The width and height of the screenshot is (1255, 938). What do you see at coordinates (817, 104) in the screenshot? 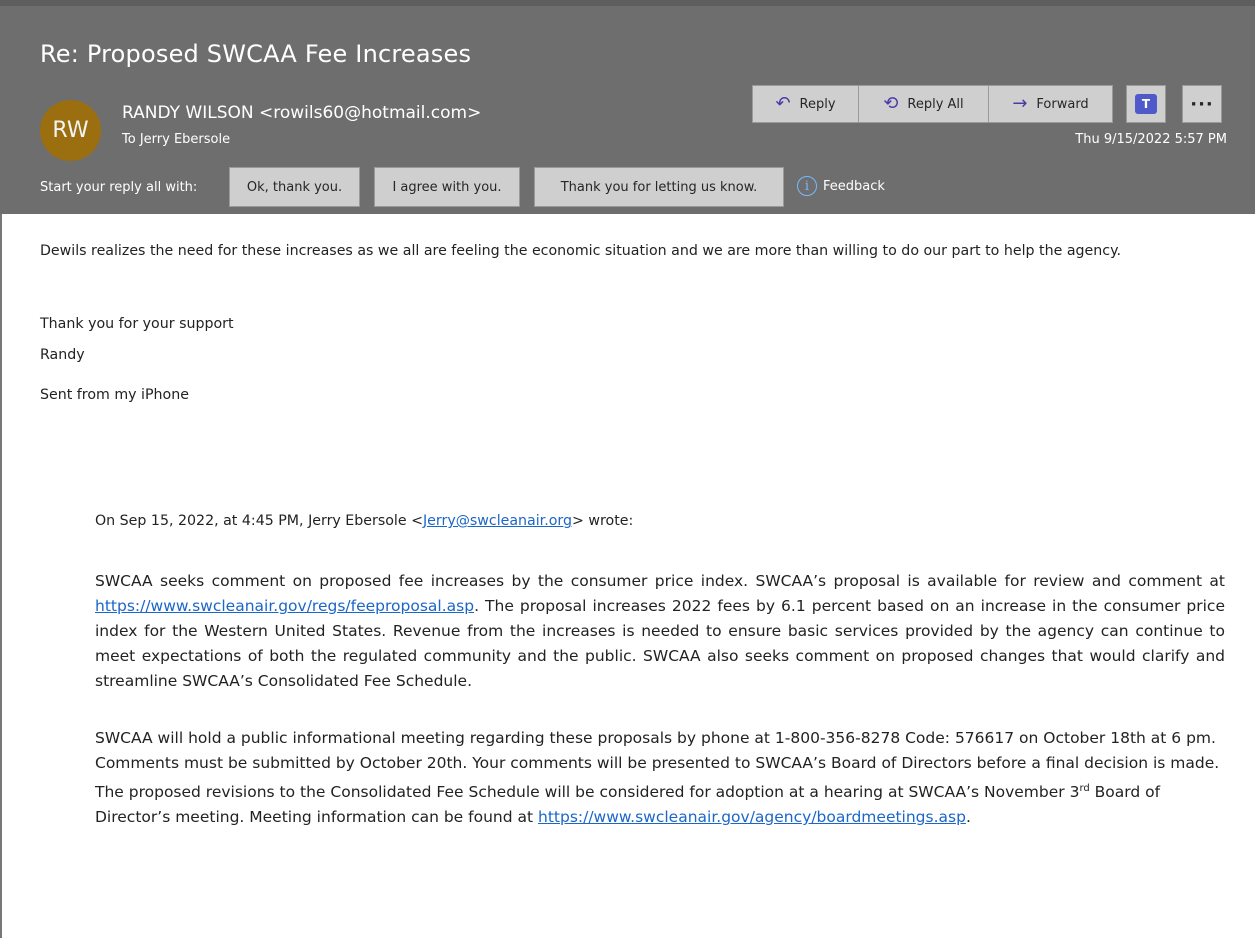
I see `reply-label: Reply` at bounding box center [817, 104].